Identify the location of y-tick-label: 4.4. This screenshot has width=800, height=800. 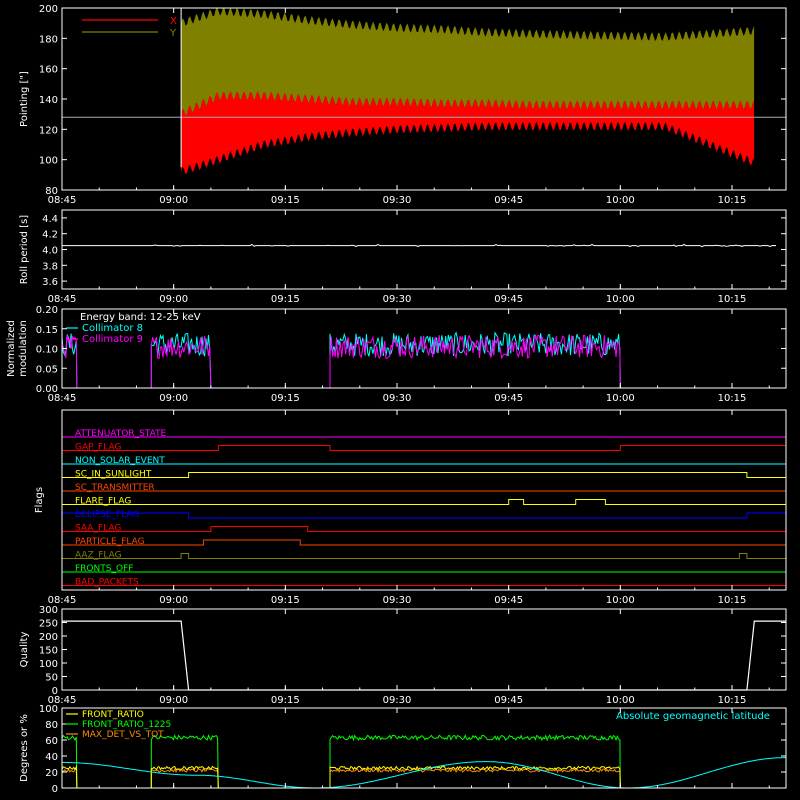
(50, 219).